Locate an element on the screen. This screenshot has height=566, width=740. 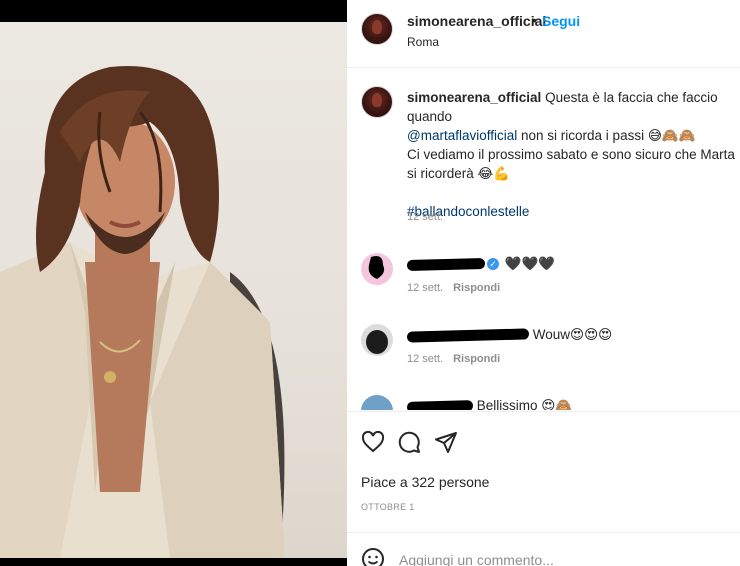
emoji-icon is located at coordinates (373, 556).